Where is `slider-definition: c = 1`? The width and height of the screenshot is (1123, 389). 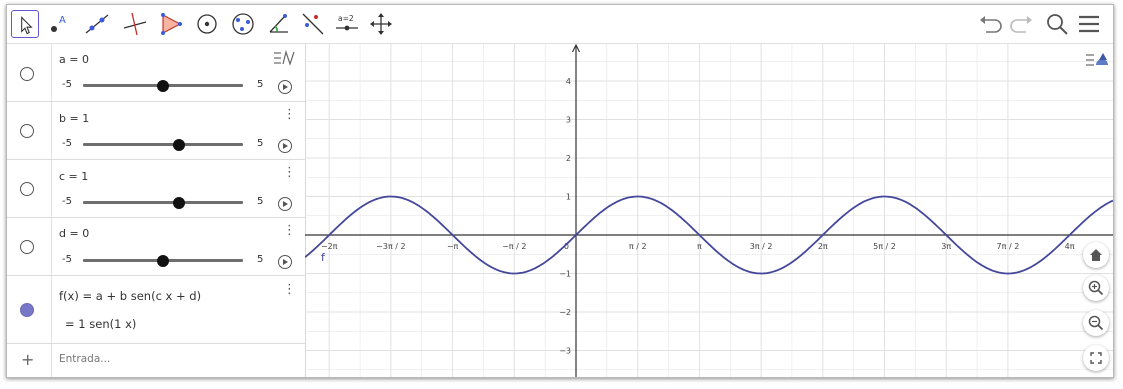 slider-definition: c = 1 is located at coordinates (73, 176).